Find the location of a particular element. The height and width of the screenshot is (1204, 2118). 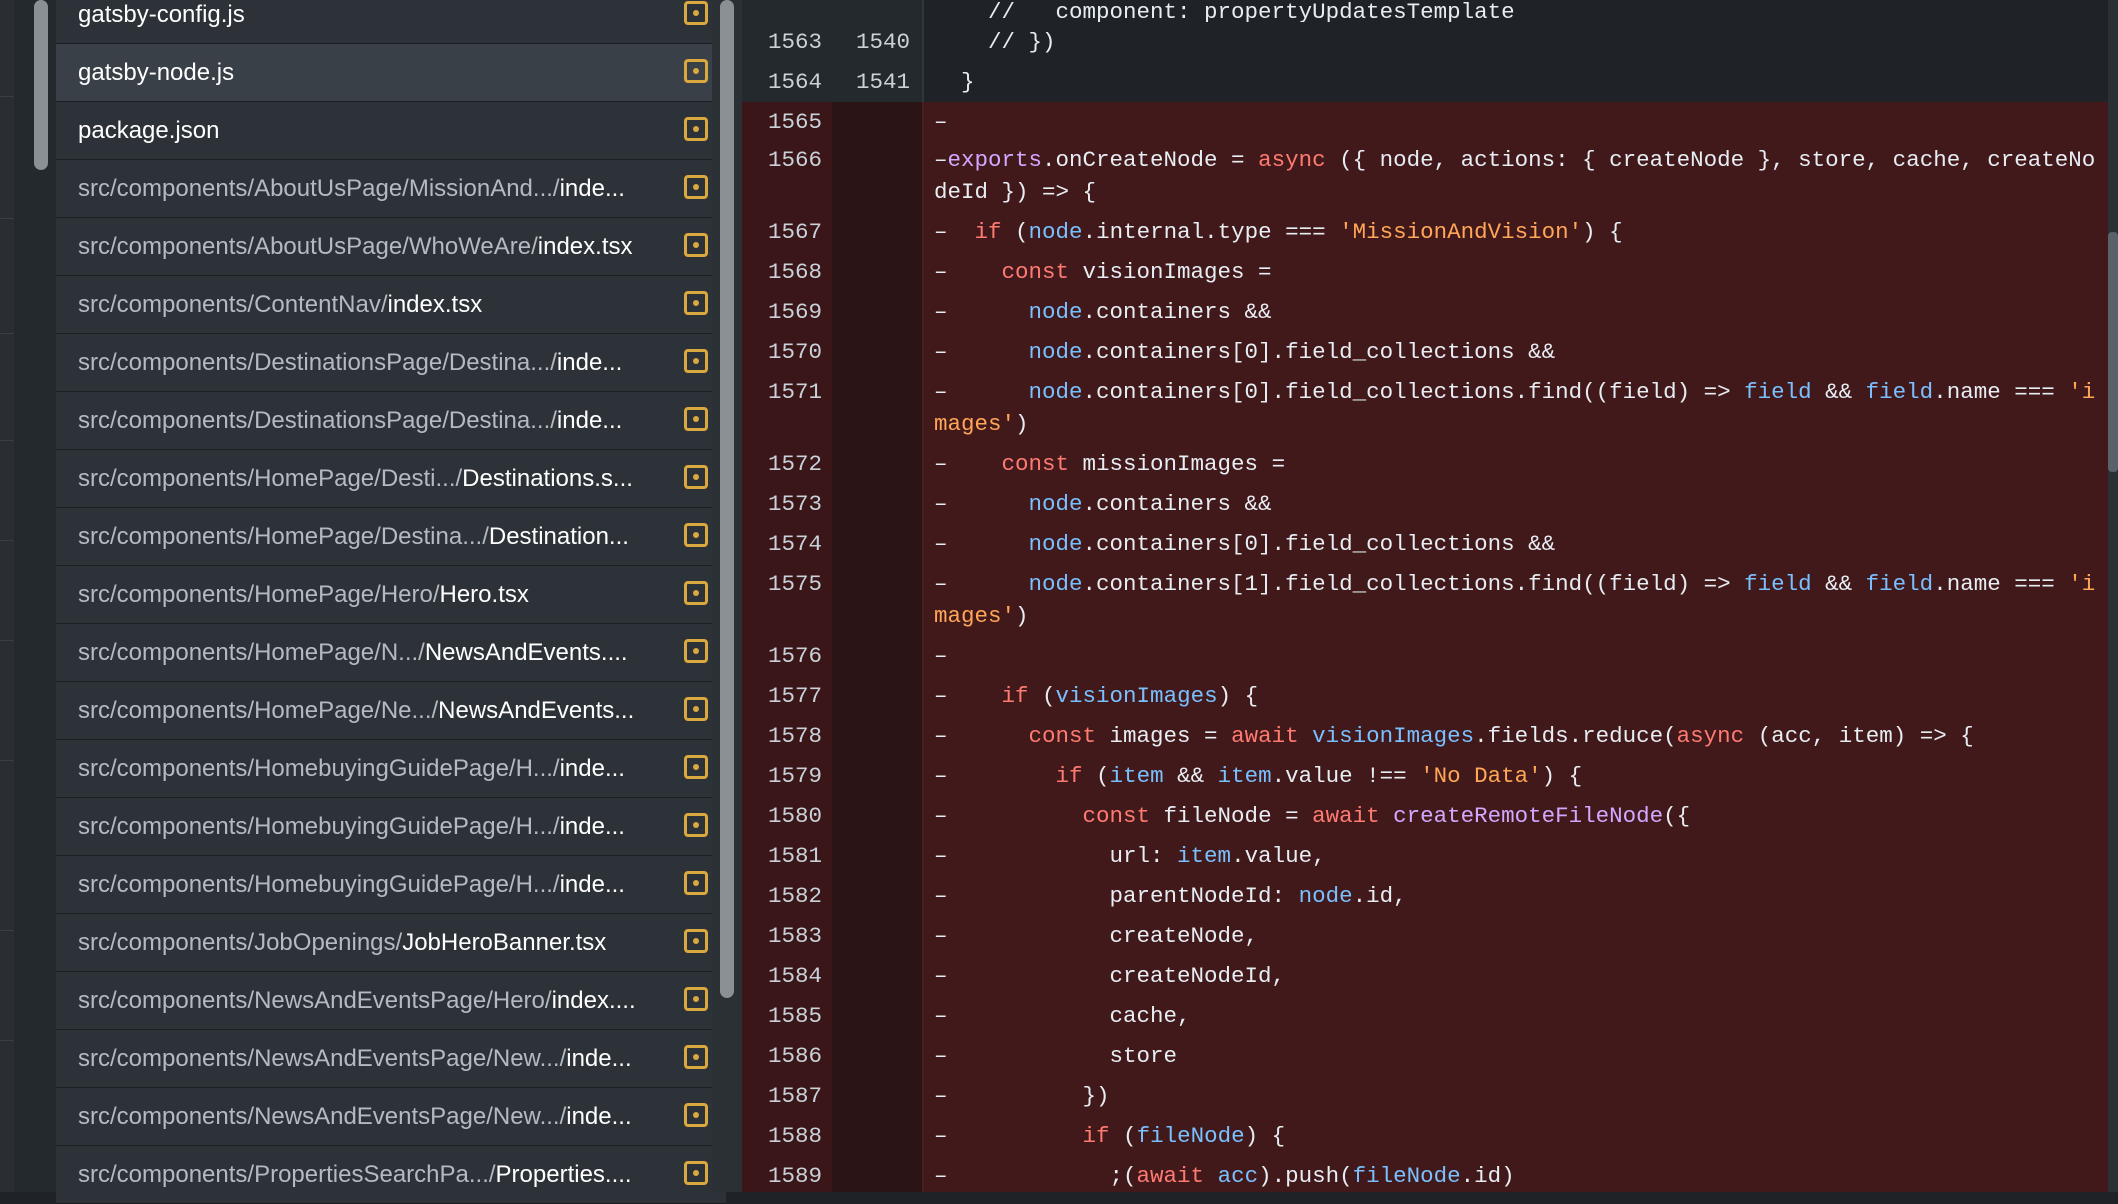

file-name: Hero.tsx is located at coordinates (484, 594).